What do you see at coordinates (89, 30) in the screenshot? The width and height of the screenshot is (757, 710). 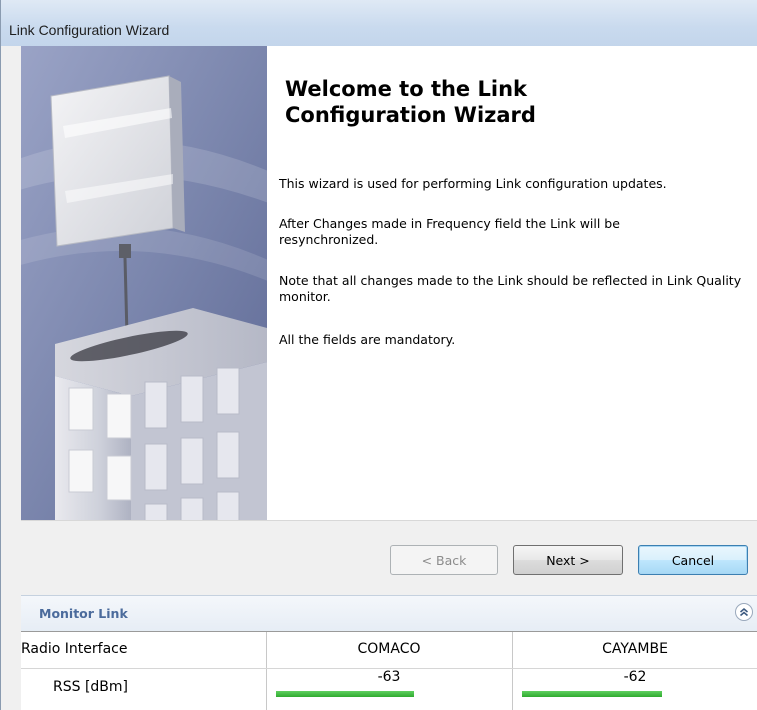 I see `window-title: Link Configuration Wizard` at bounding box center [89, 30].